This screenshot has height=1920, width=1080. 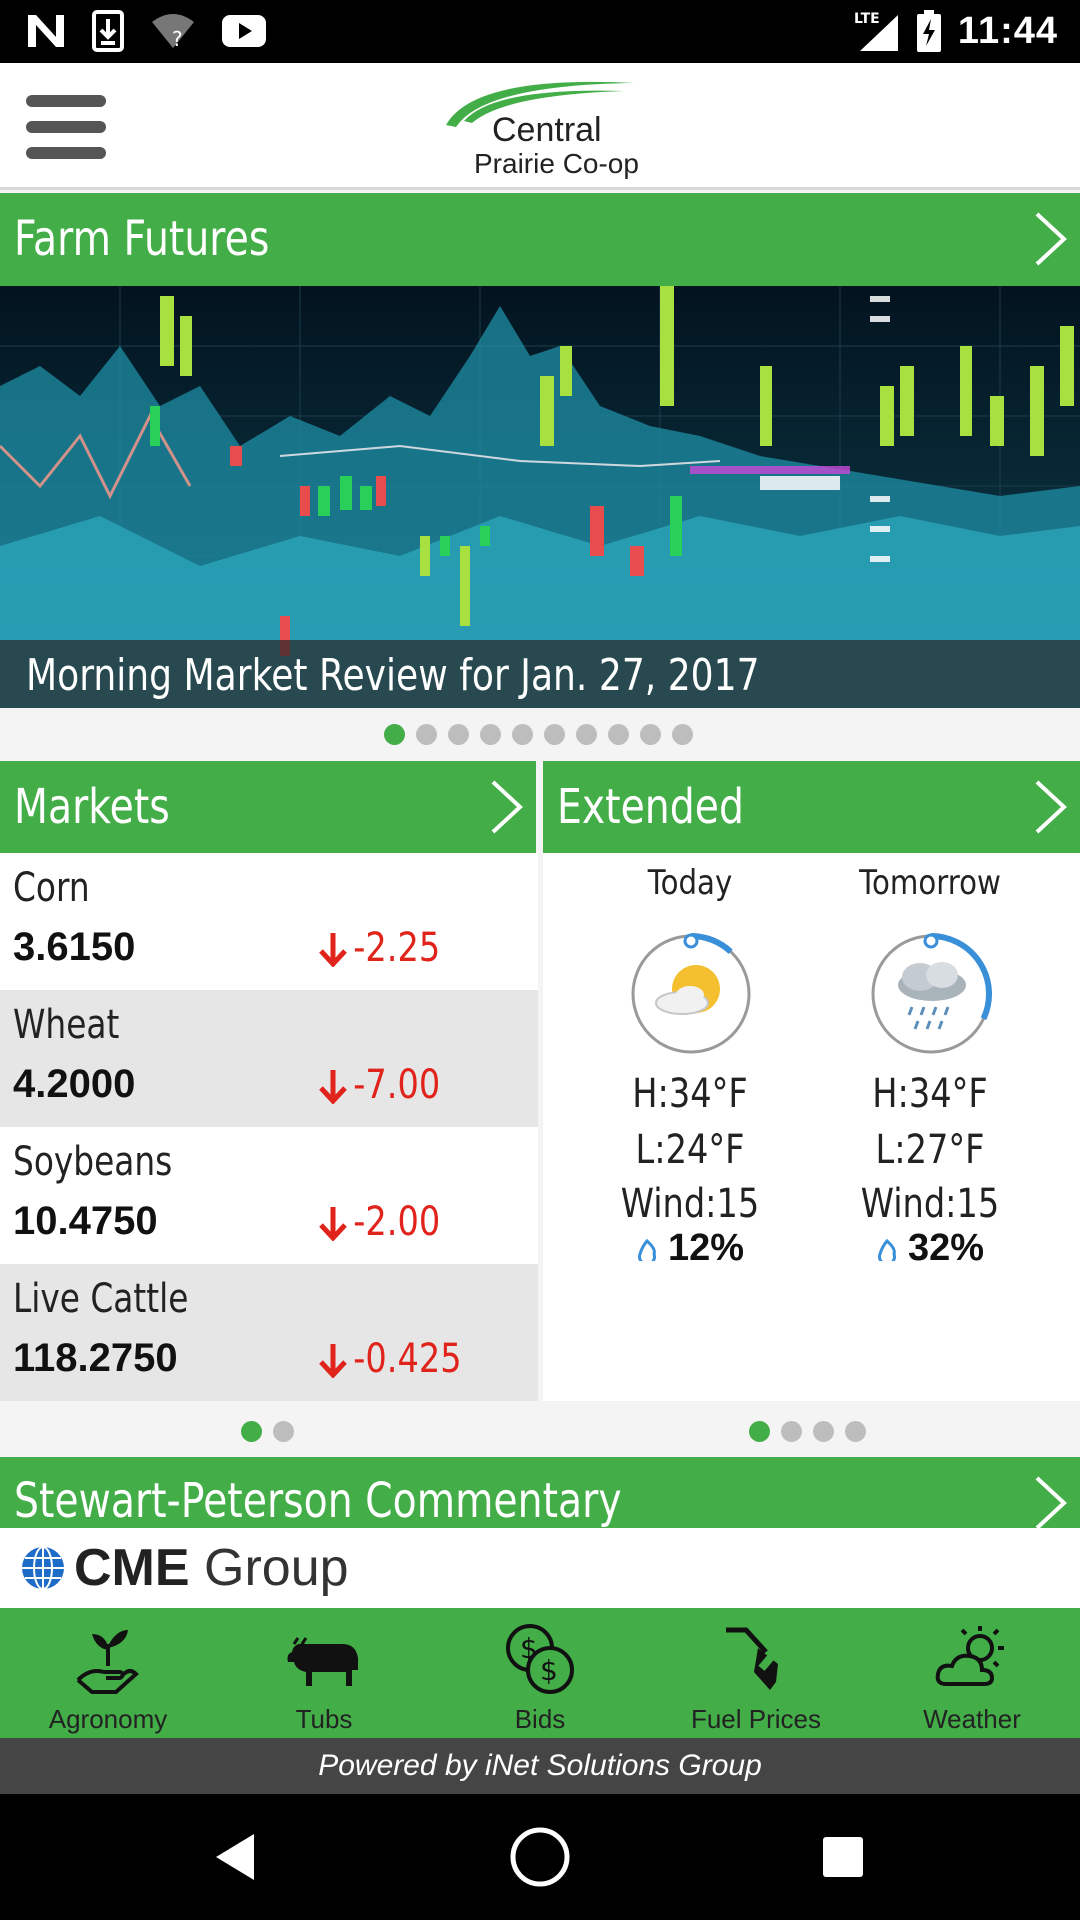 I want to click on market-price: 4.2000, so click(x=74, y=1084).